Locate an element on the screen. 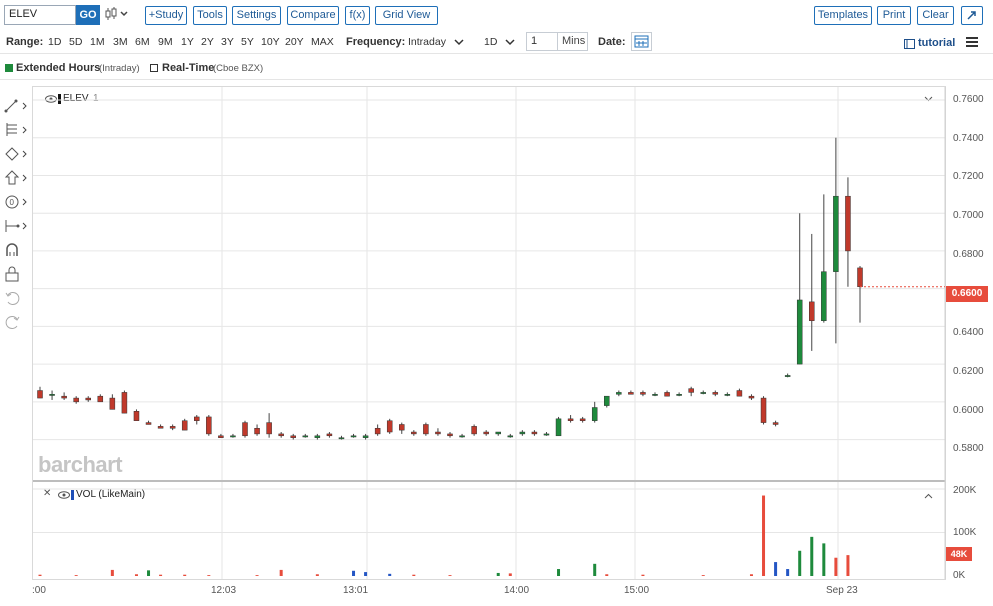  price-tick: 0.7400 is located at coordinates (968, 138).